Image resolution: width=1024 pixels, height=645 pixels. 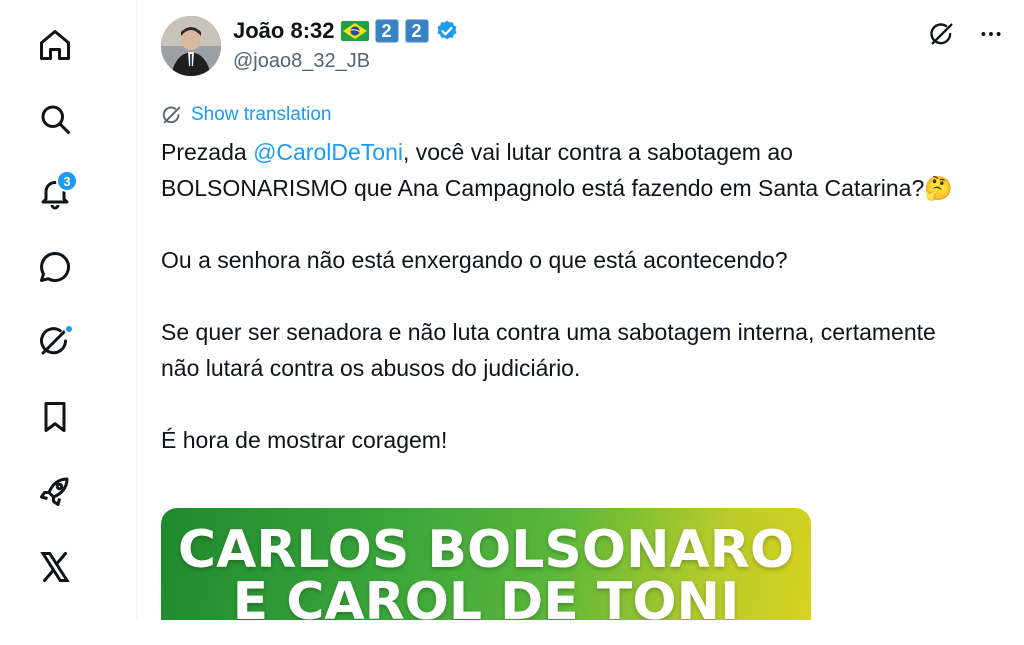 I want to click on show-translation-link: Show translation, so click(x=246, y=115).